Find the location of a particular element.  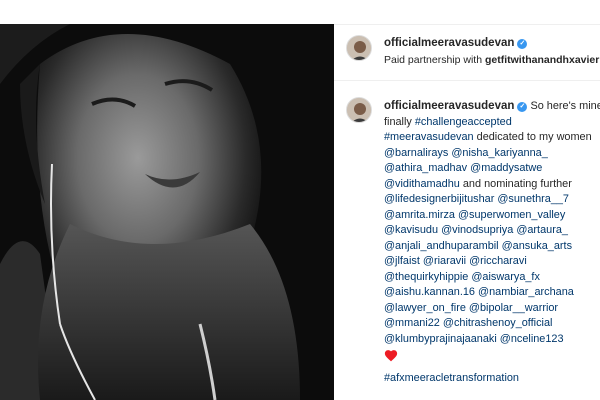

partner-link: getfitwithanandhxavier is located at coordinates (542, 60).